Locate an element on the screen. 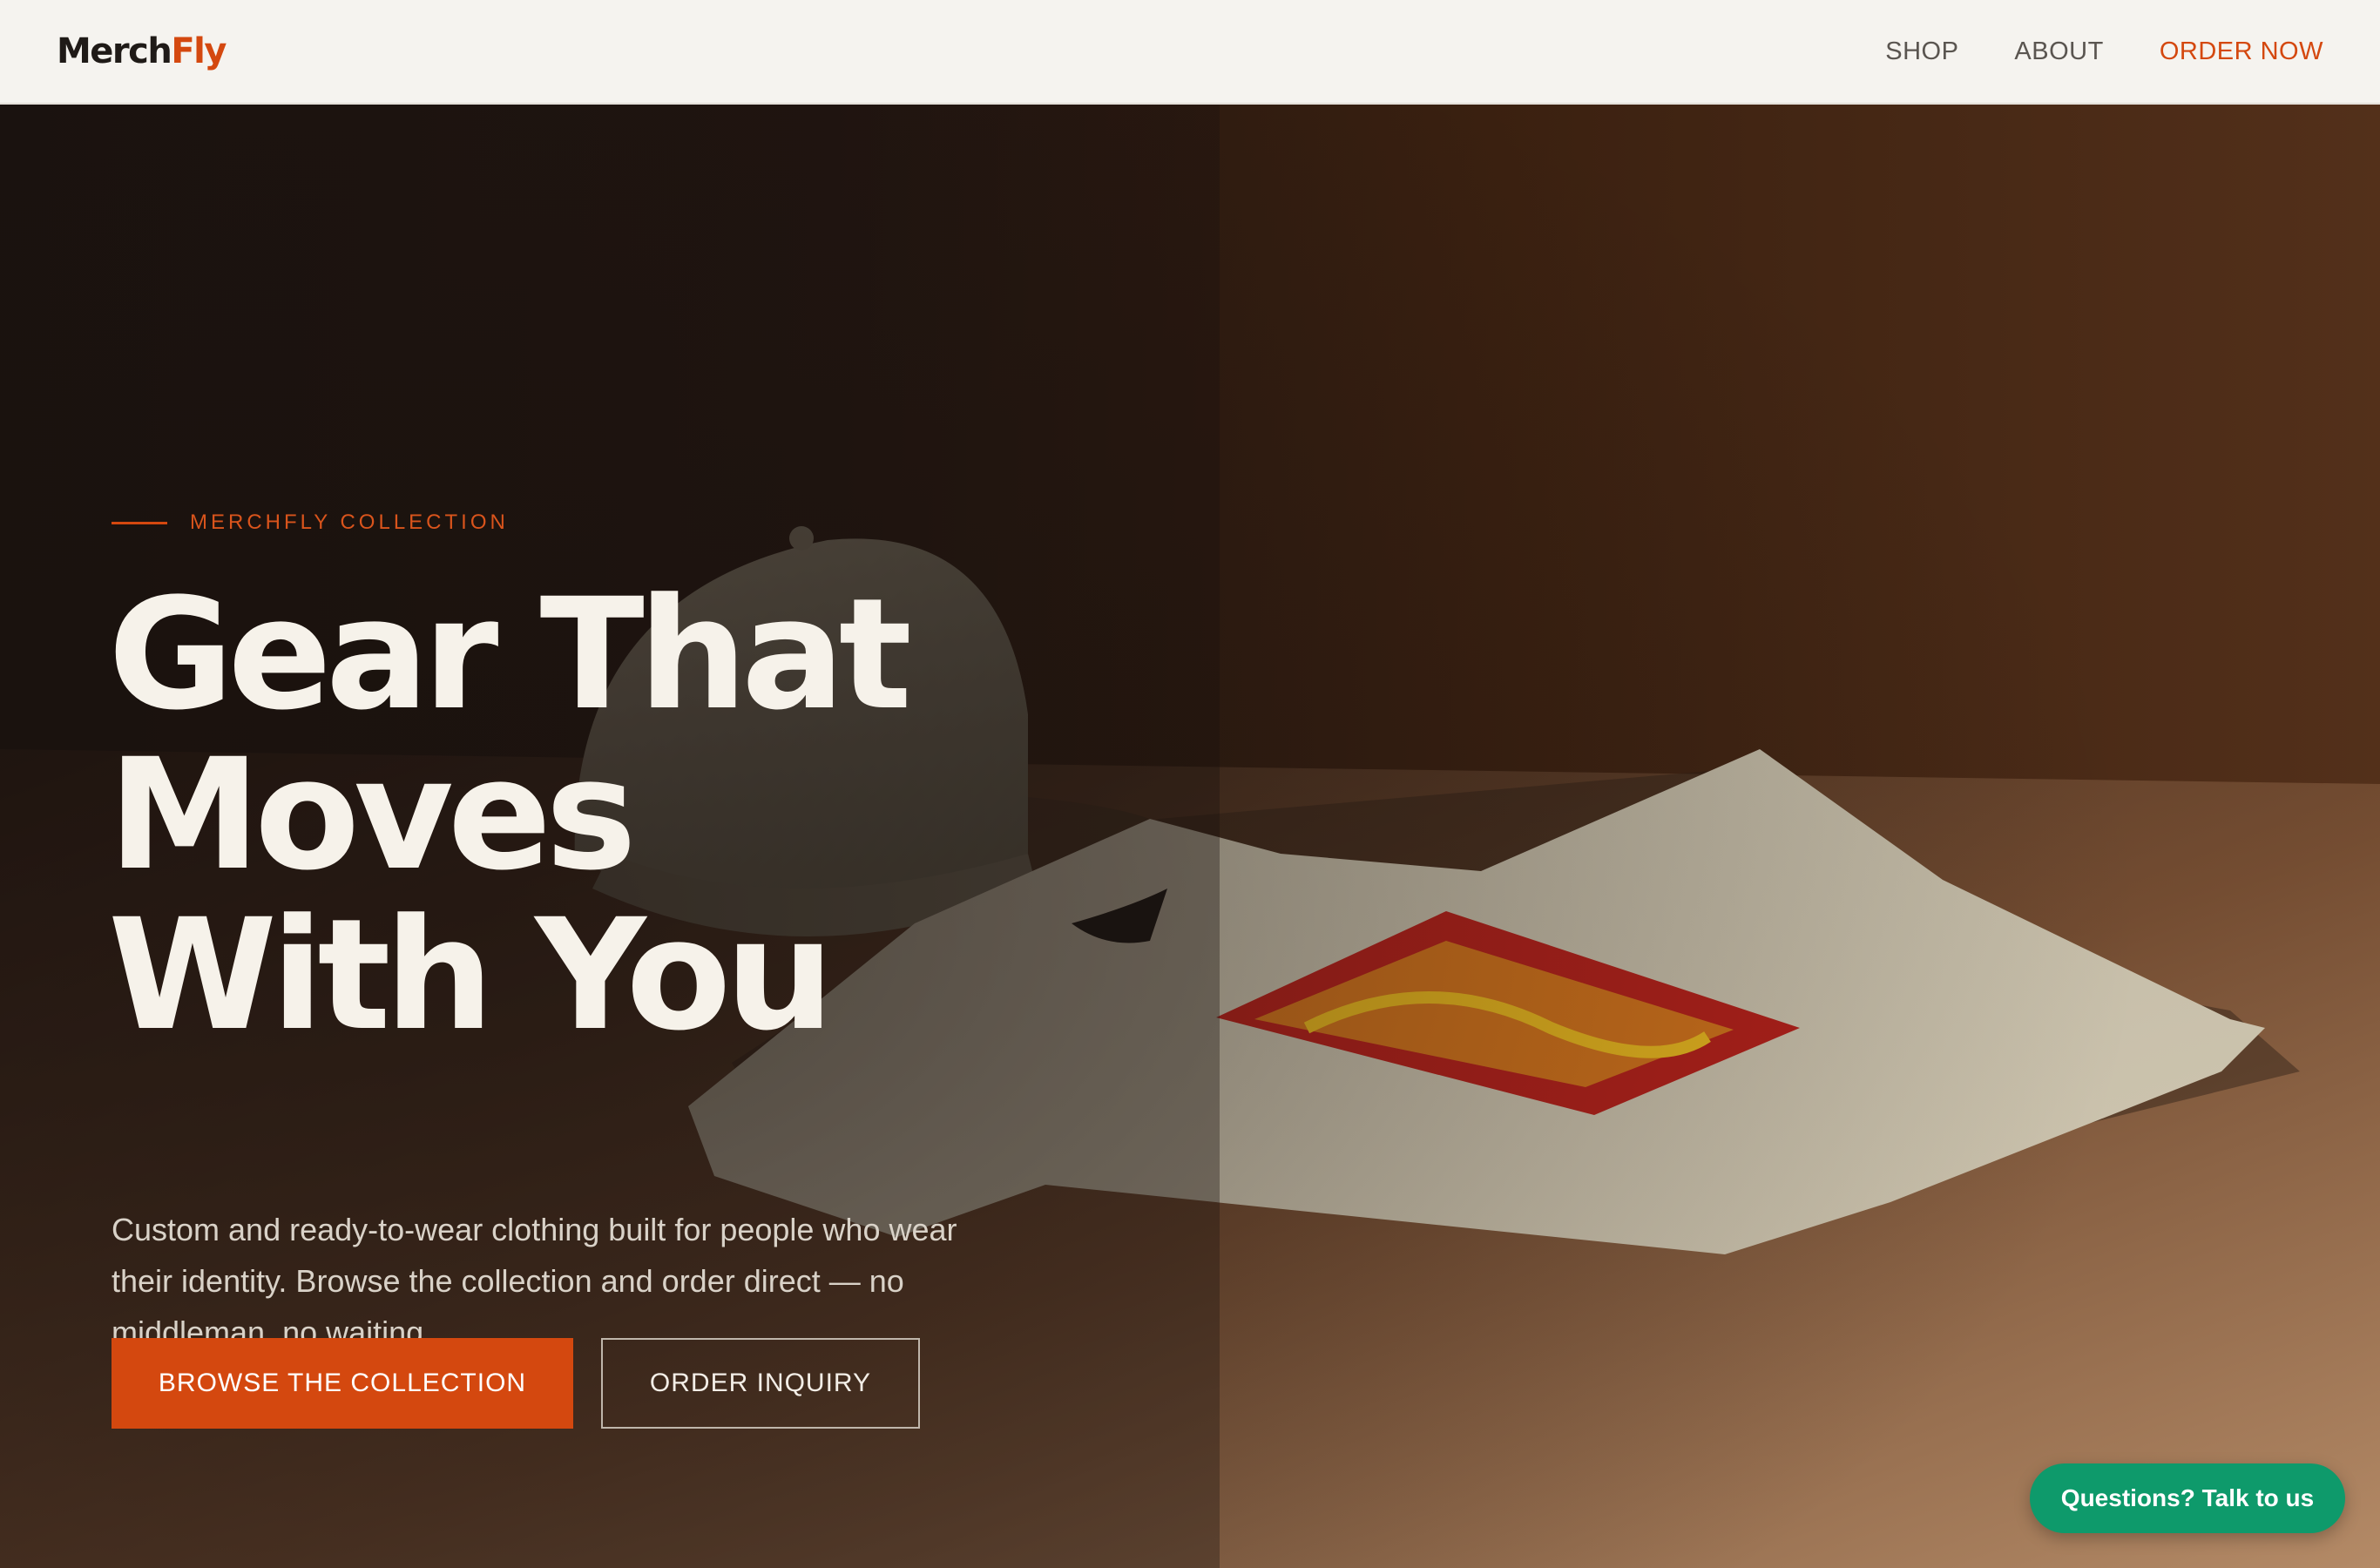 The width and height of the screenshot is (2380, 1568). chat-support-button: Questions? Talk to us is located at coordinates (2187, 1498).